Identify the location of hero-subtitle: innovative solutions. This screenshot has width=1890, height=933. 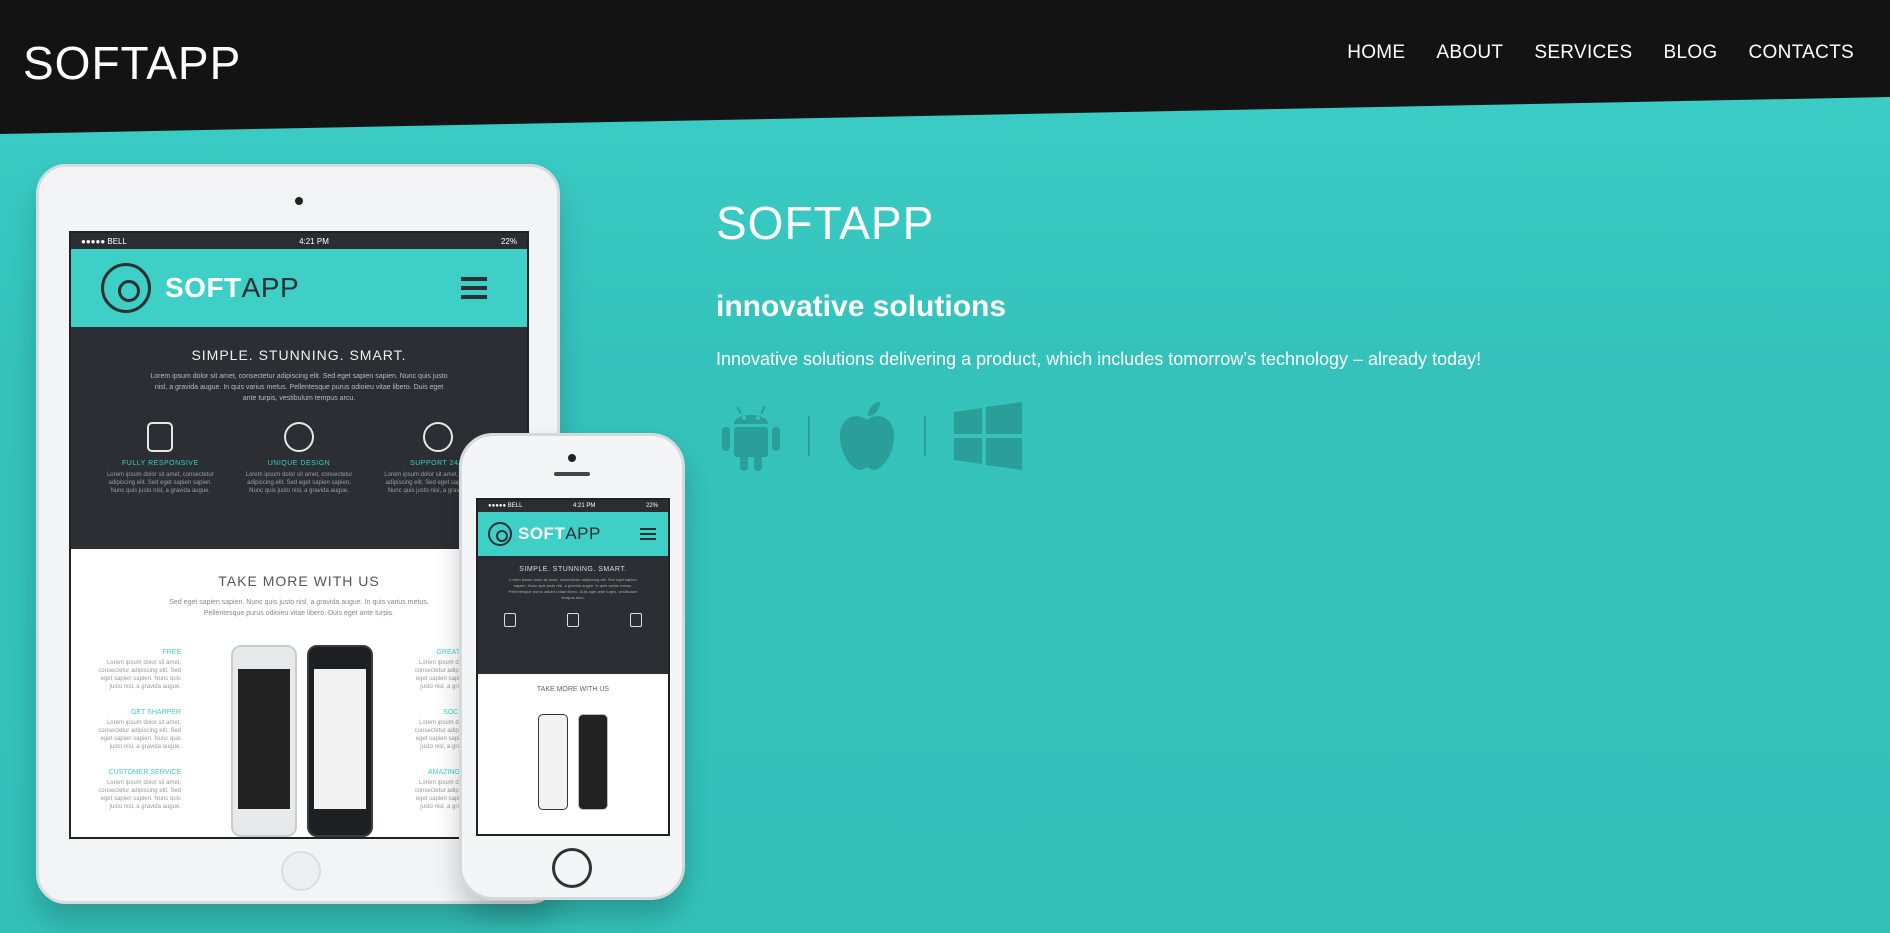
(861, 306).